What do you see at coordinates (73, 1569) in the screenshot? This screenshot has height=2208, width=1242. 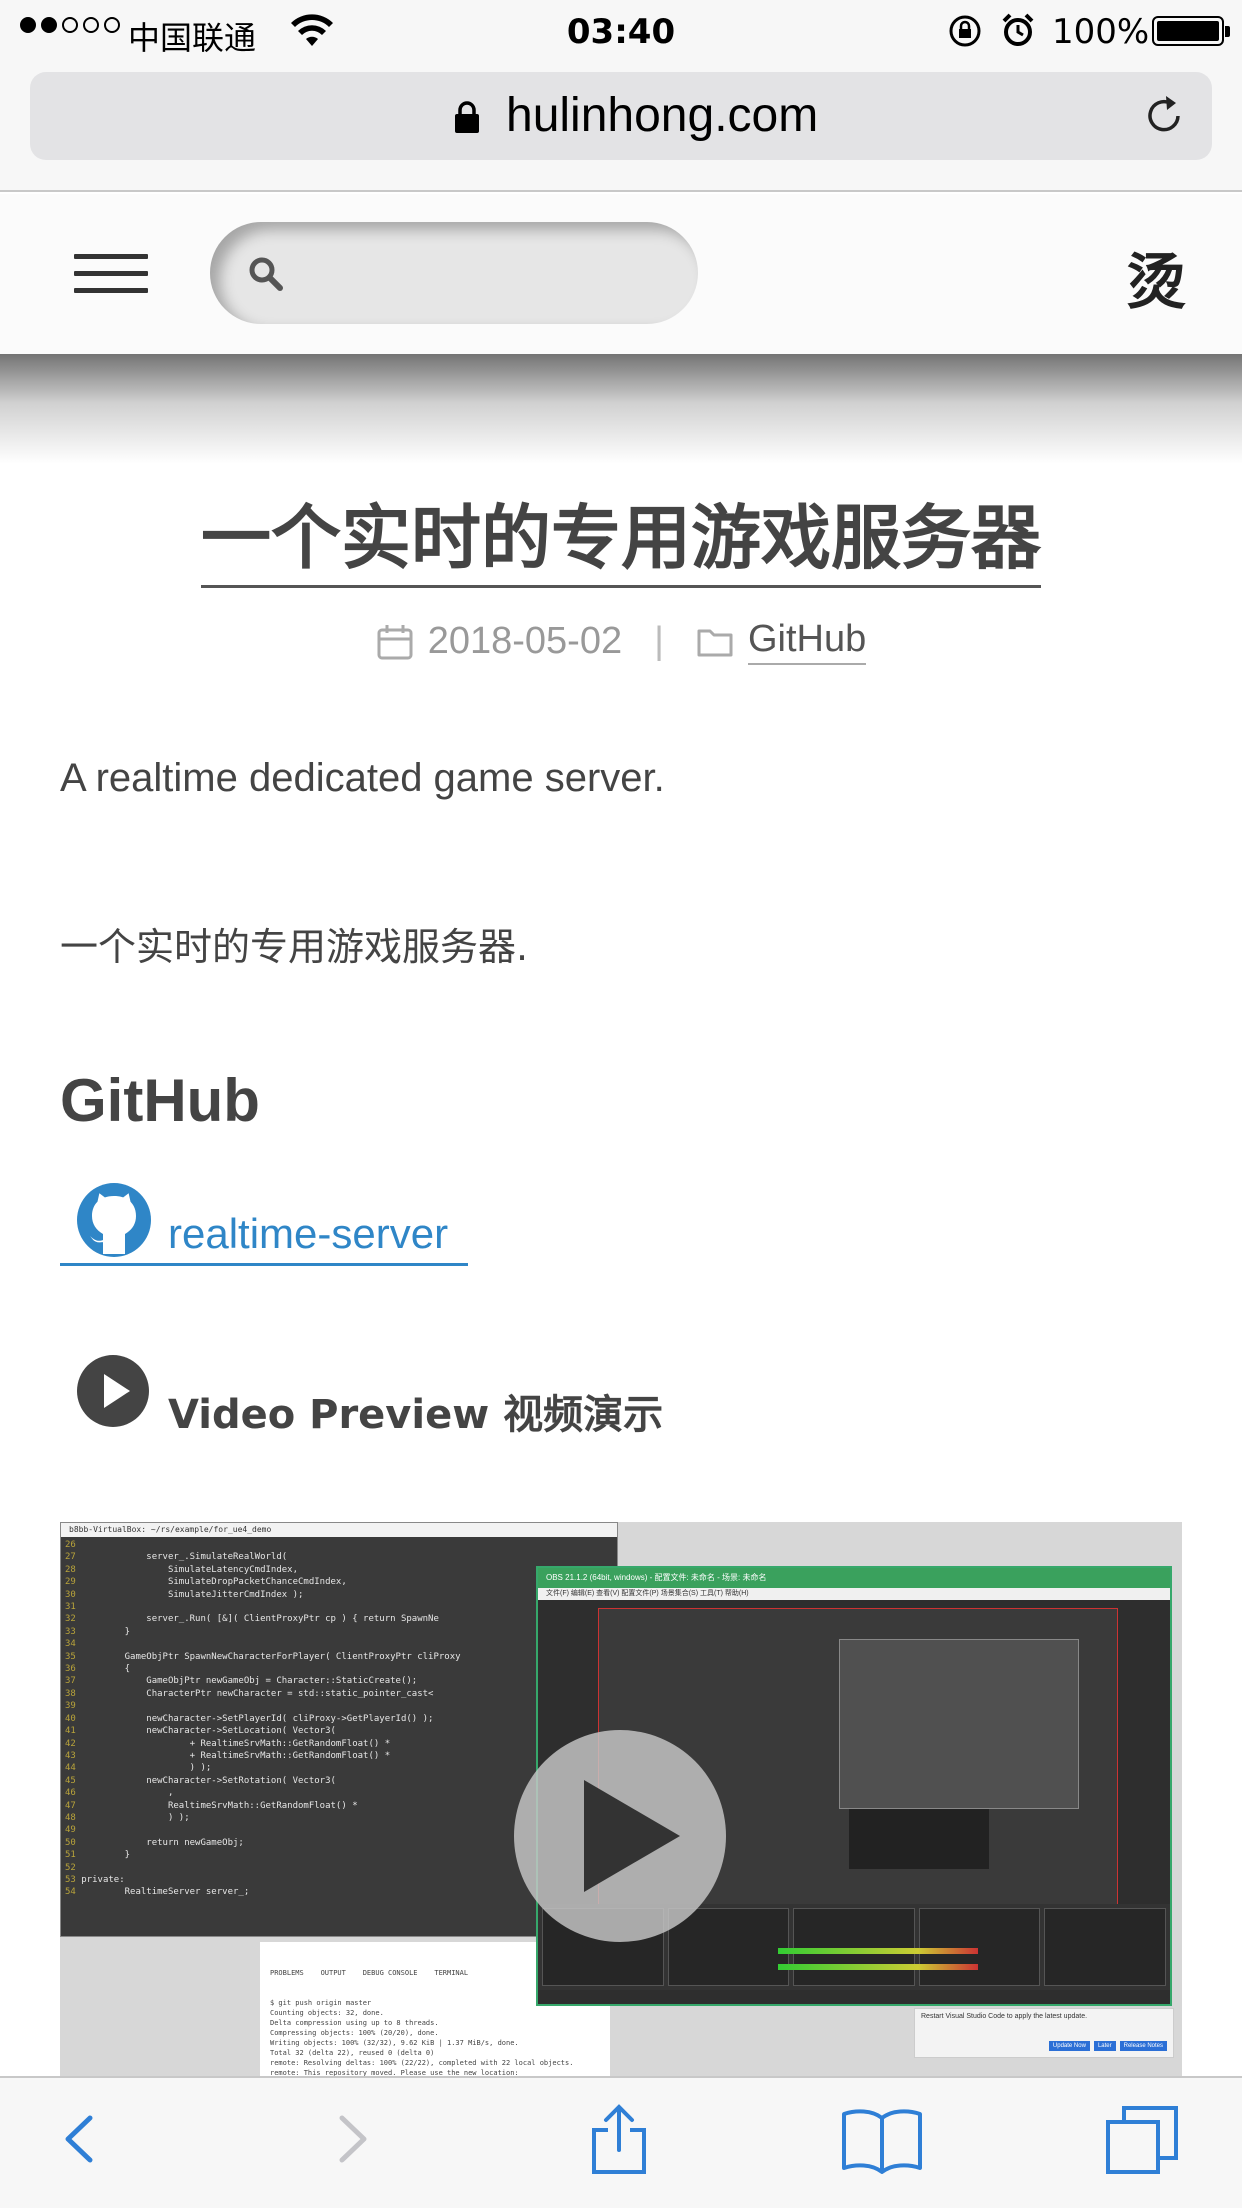 I see `line-number: 28` at bounding box center [73, 1569].